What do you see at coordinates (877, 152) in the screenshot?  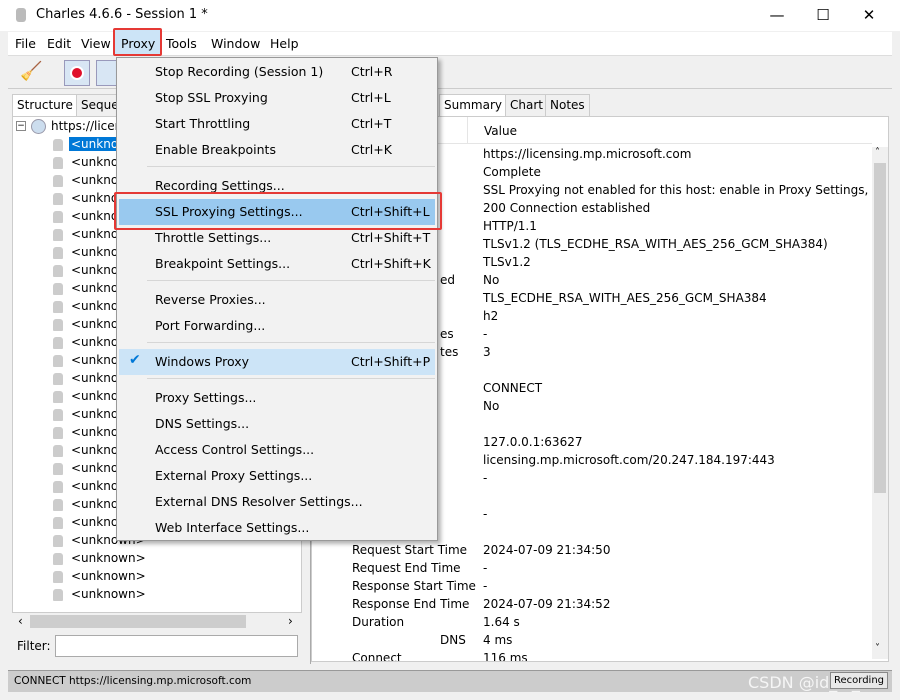 I see `scroll-up-icon: ˄` at bounding box center [877, 152].